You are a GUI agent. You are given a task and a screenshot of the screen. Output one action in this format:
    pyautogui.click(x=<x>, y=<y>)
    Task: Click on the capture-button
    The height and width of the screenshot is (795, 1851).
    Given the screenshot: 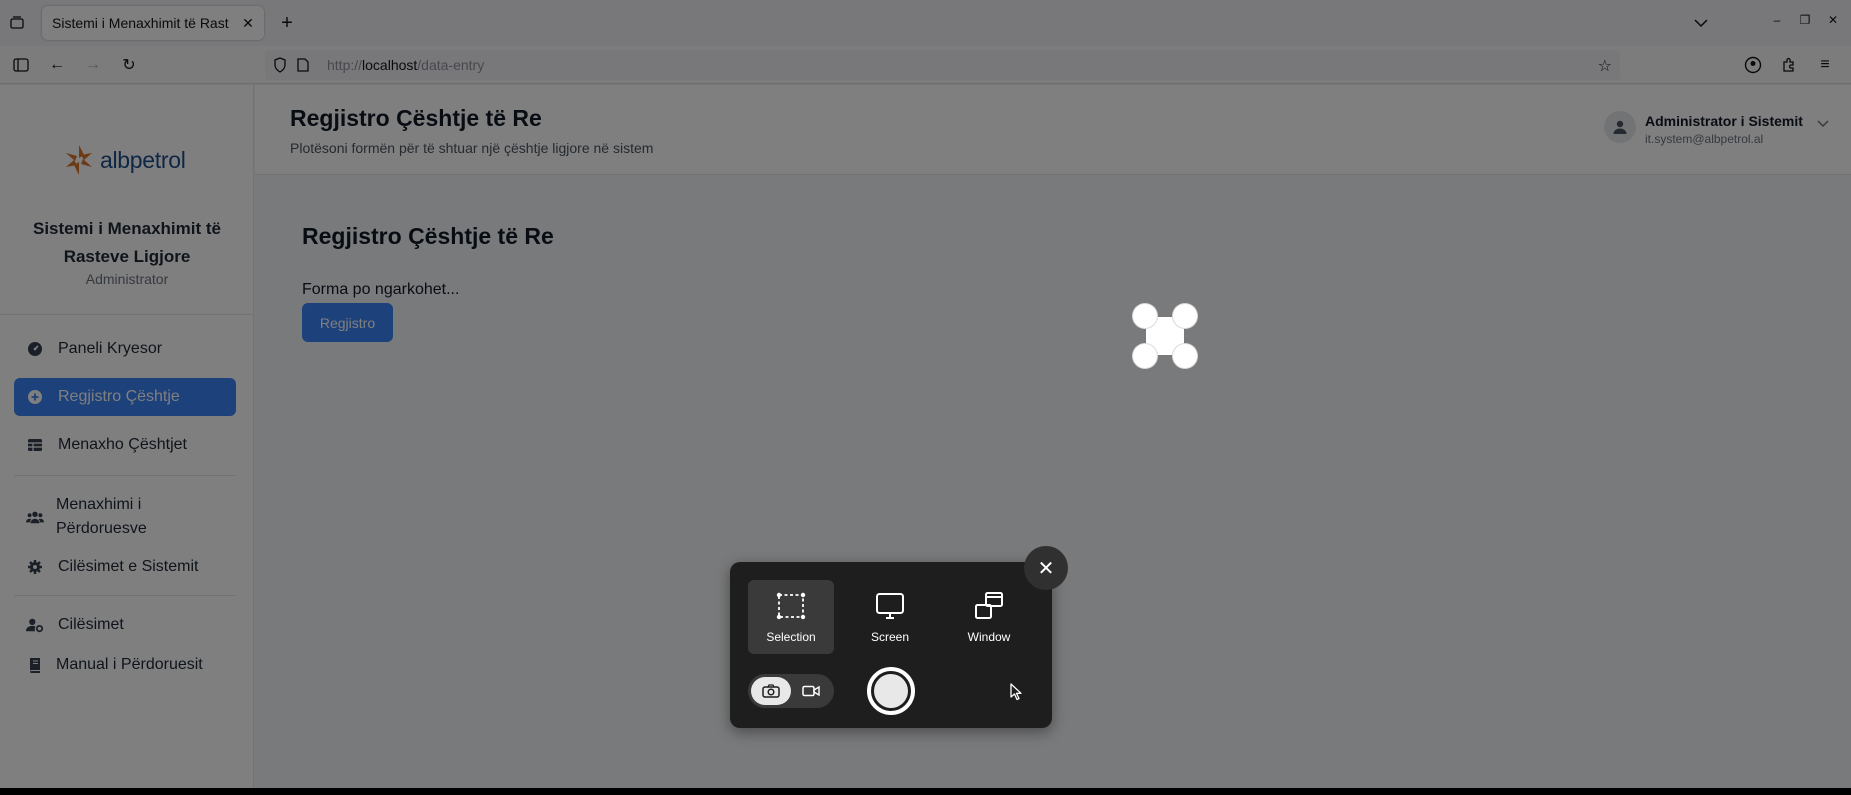 What is the action you would take?
    pyautogui.click(x=891, y=691)
    